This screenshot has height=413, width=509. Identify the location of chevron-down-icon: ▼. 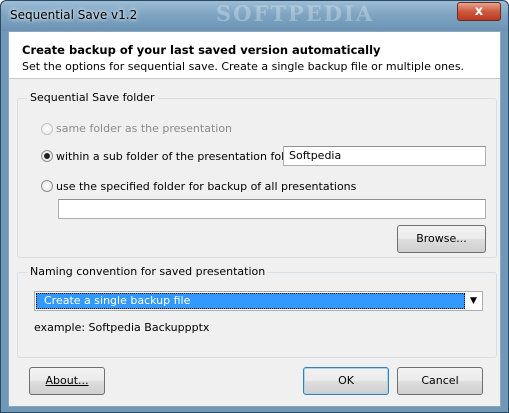
(473, 301).